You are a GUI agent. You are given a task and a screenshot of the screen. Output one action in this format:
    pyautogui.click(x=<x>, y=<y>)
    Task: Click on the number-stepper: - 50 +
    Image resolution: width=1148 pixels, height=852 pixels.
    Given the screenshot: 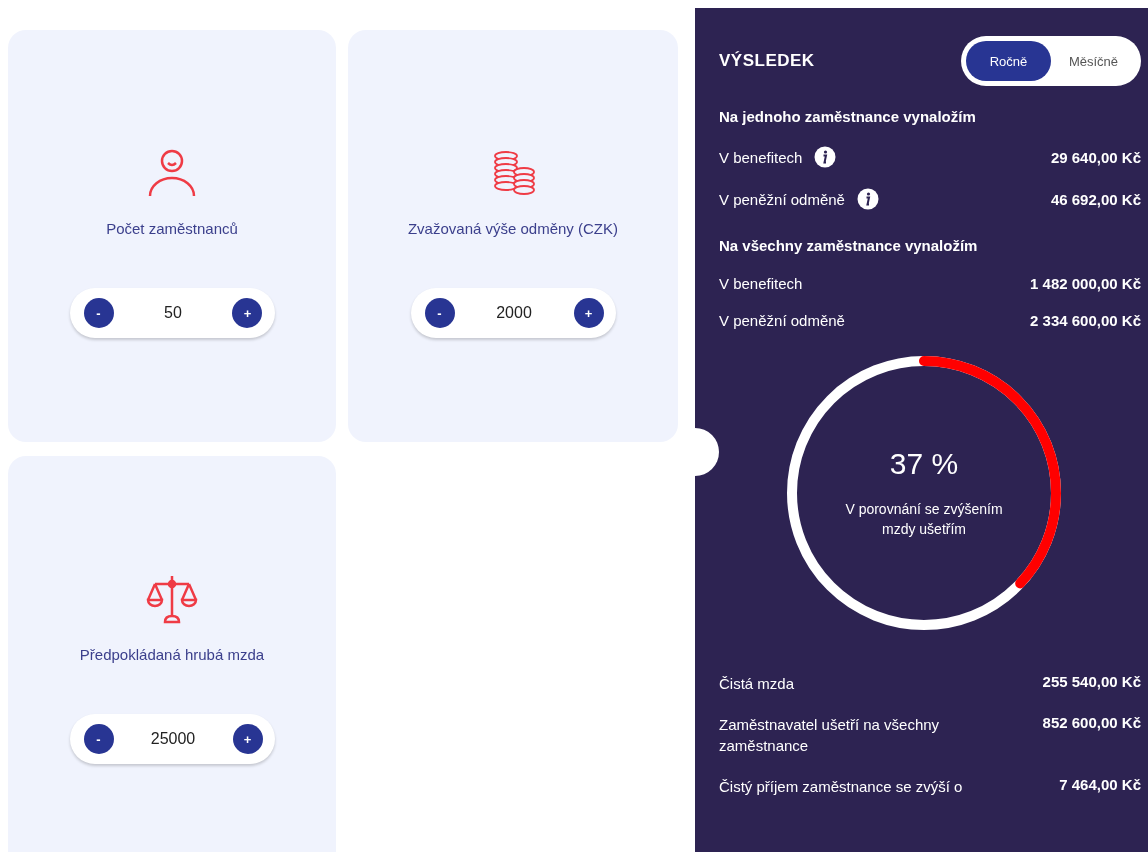 What is the action you would take?
    pyautogui.click(x=172, y=313)
    